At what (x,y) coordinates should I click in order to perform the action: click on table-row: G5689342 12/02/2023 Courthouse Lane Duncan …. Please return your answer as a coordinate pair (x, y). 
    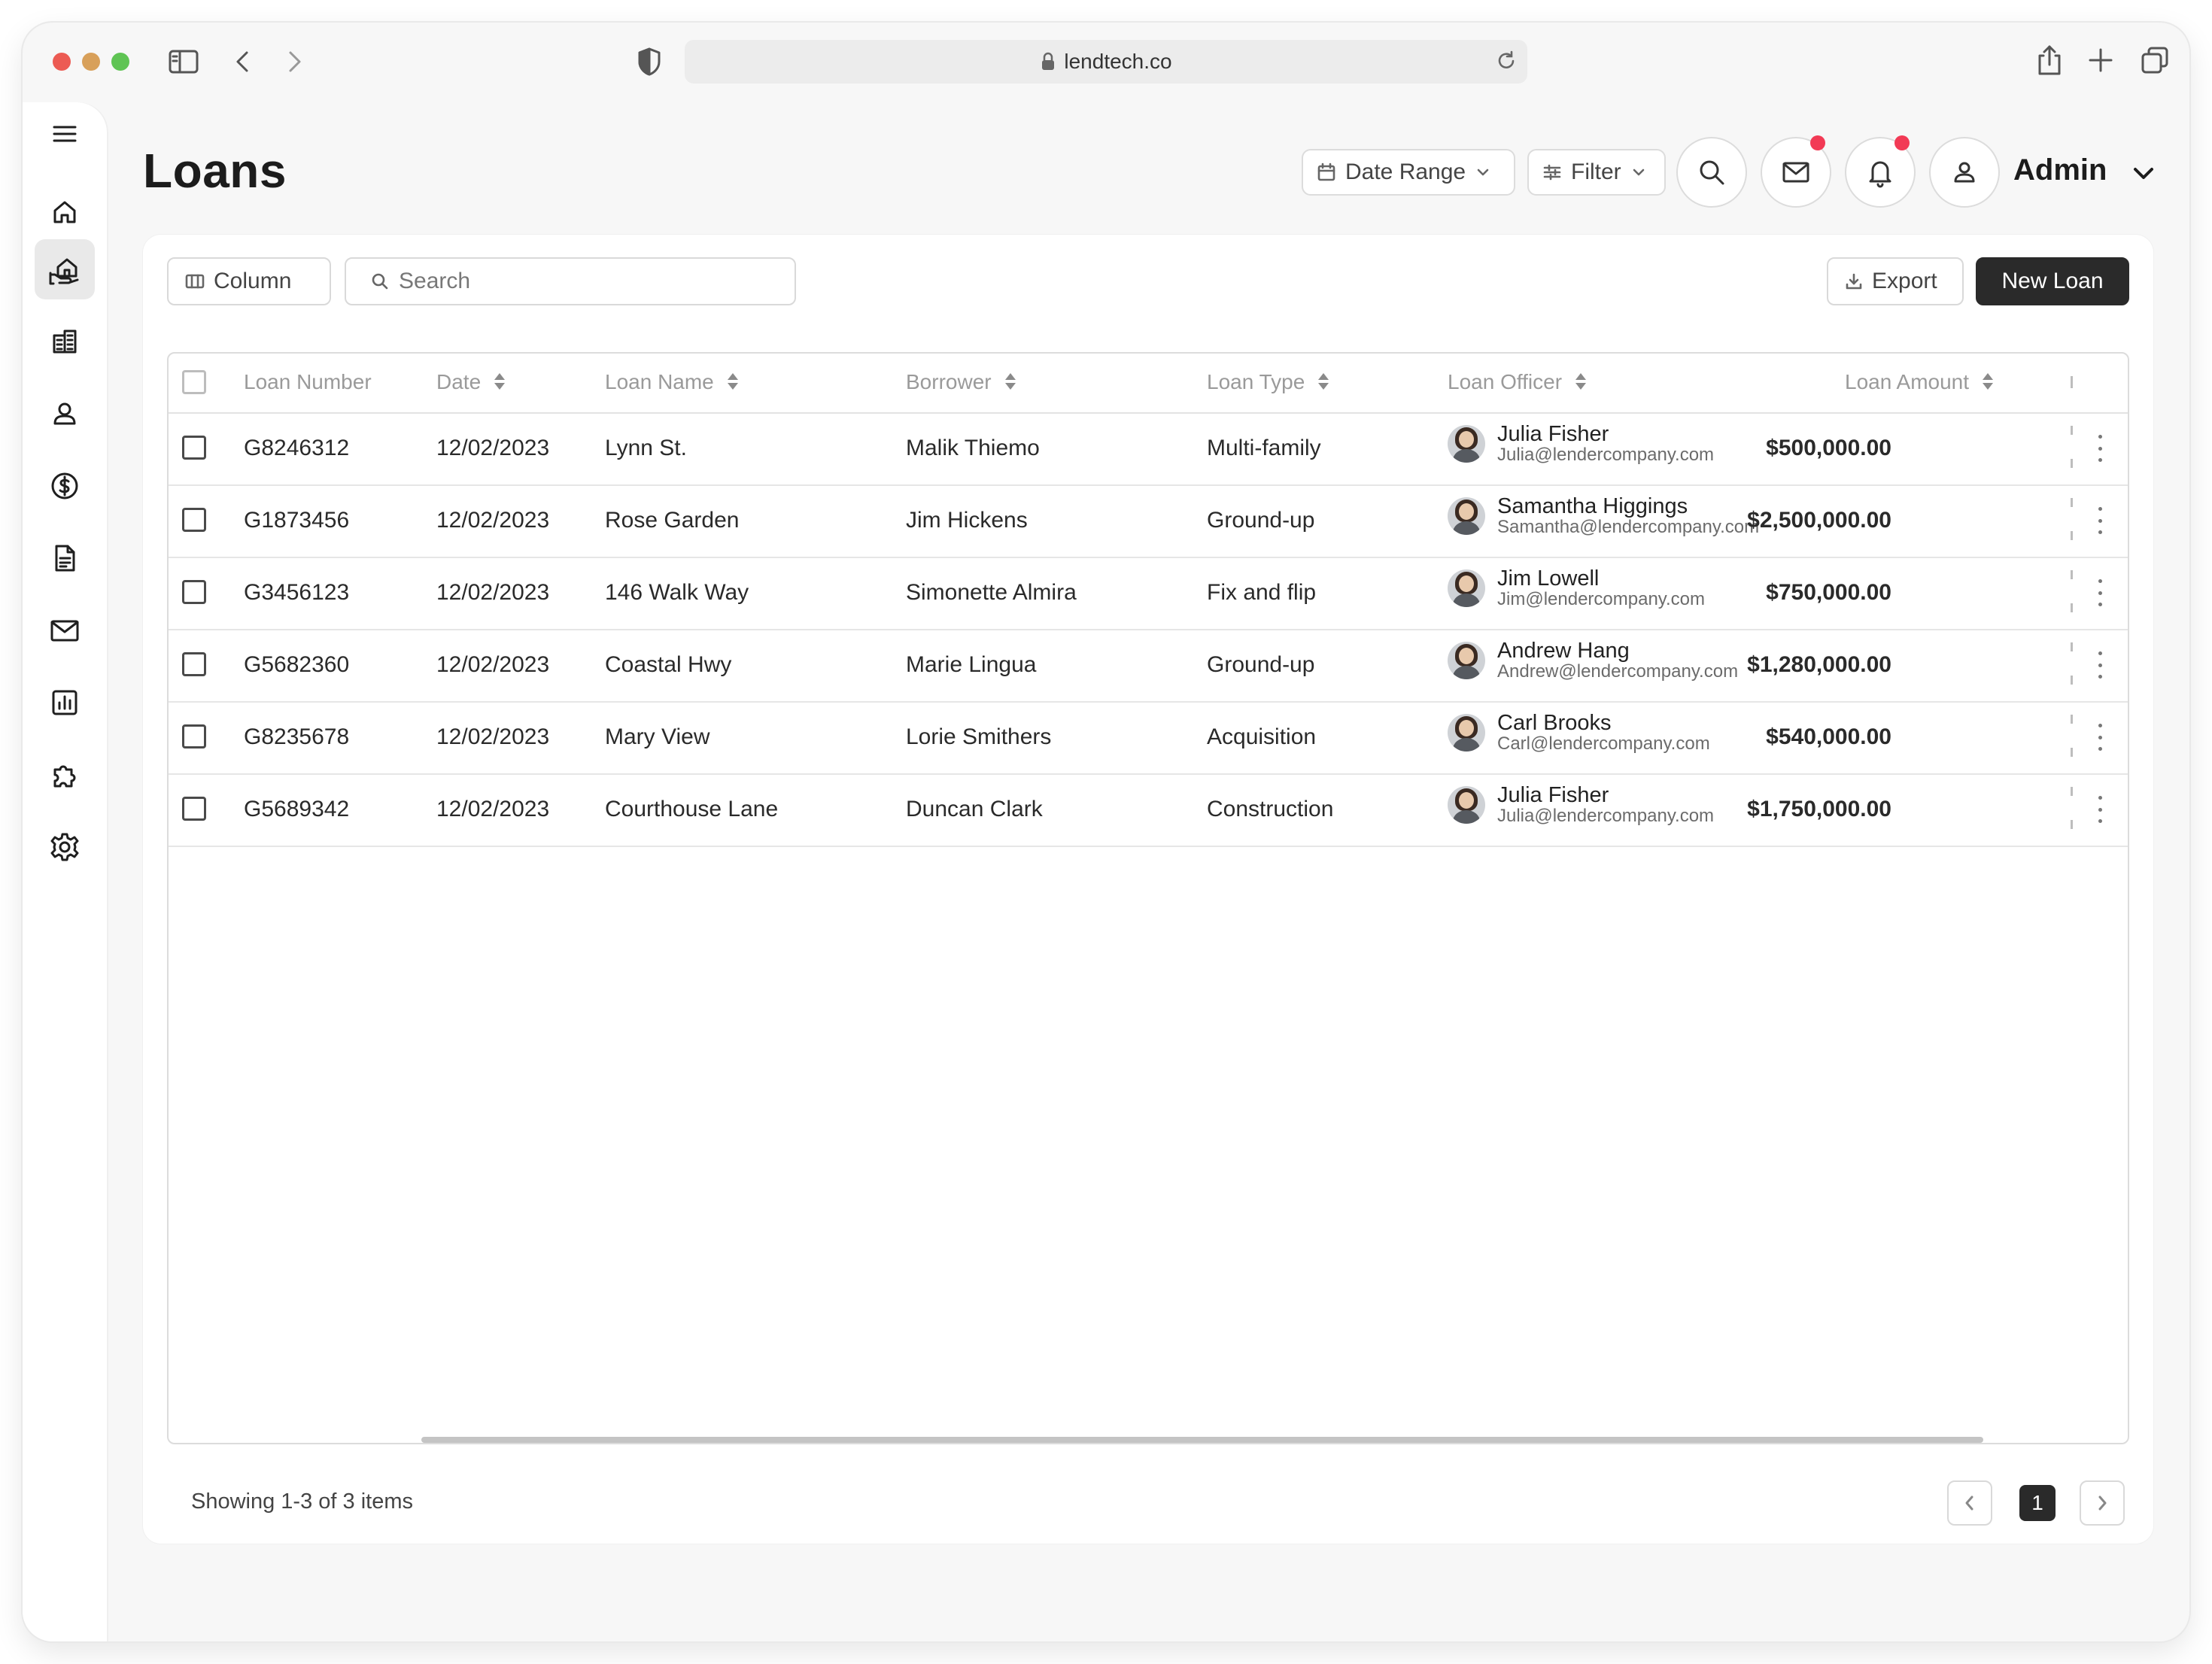
    Looking at the image, I should click on (1148, 810).